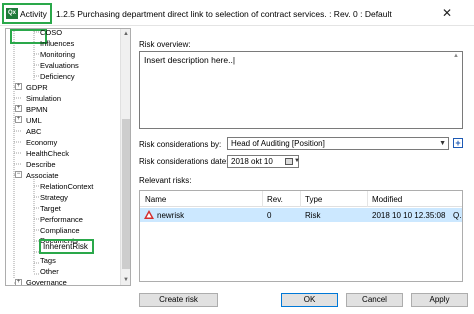  What do you see at coordinates (125, 280) in the screenshot?
I see `scroll-down-arrow-icon: ▼` at bounding box center [125, 280].